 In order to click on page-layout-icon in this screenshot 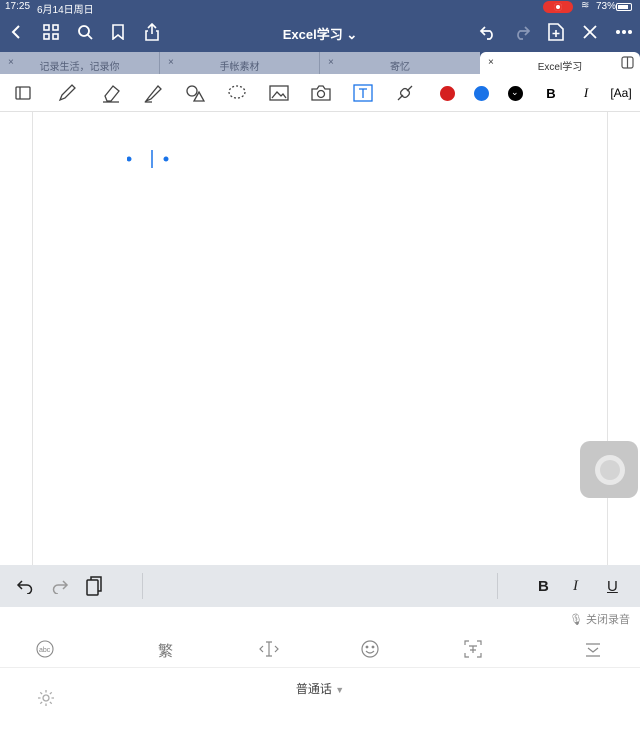, I will do `click(23, 93)`.